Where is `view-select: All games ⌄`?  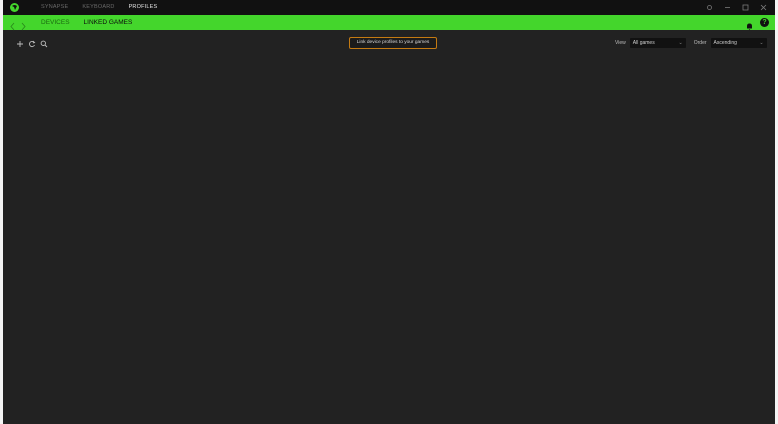
view-select: All games ⌄ is located at coordinates (657, 43).